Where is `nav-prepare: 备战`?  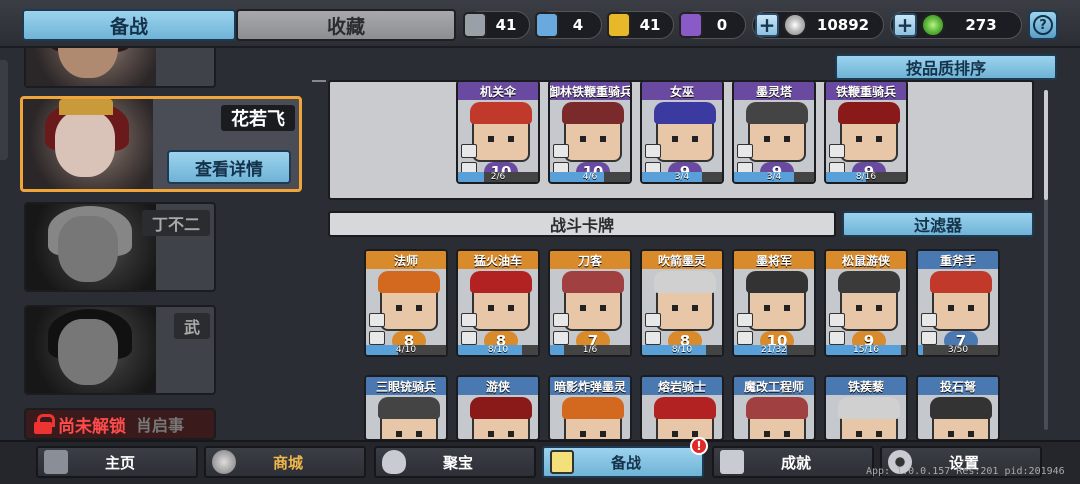 nav-prepare: 备战 is located at coordinates (623, 462).